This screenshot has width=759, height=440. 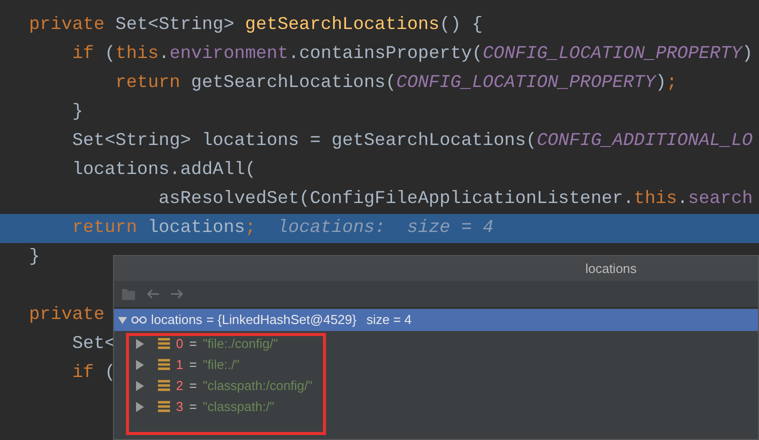 What do you see at coordinates (177, 294) in the screenshot?
I see `forward-arrow-icon` at bounding box center [177, 294].